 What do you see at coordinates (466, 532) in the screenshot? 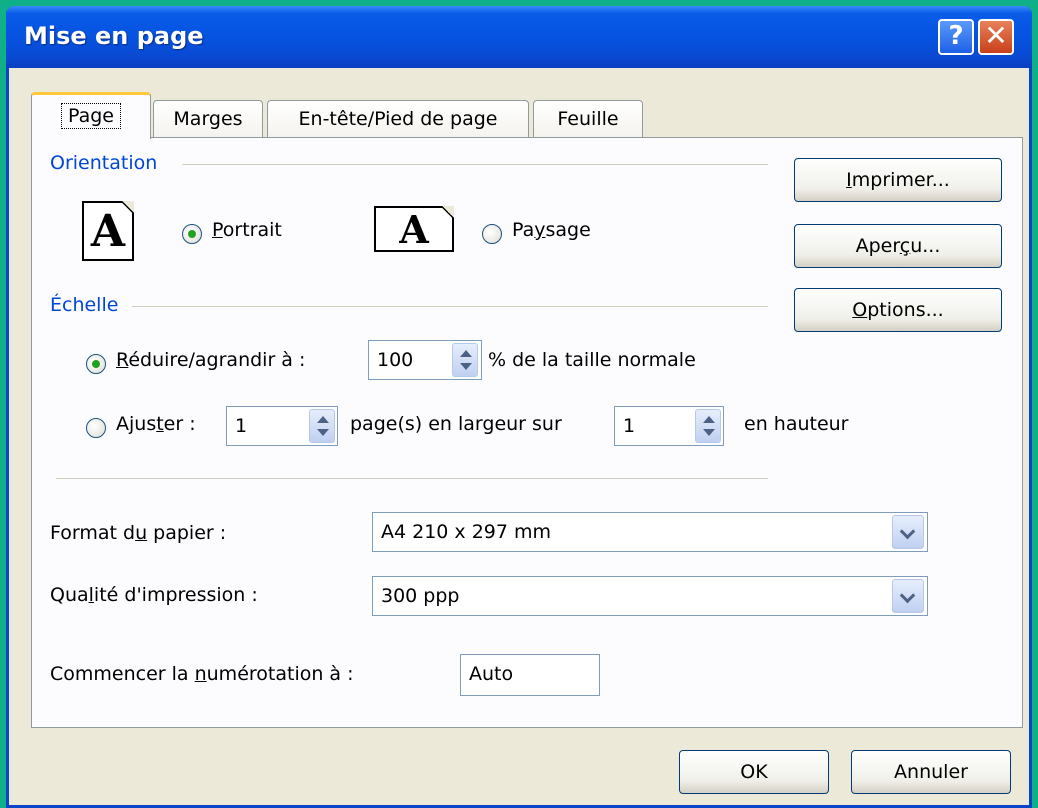
I see `paper-format-value: A4 210 x 297 mm` at bounding box center [466, 532].